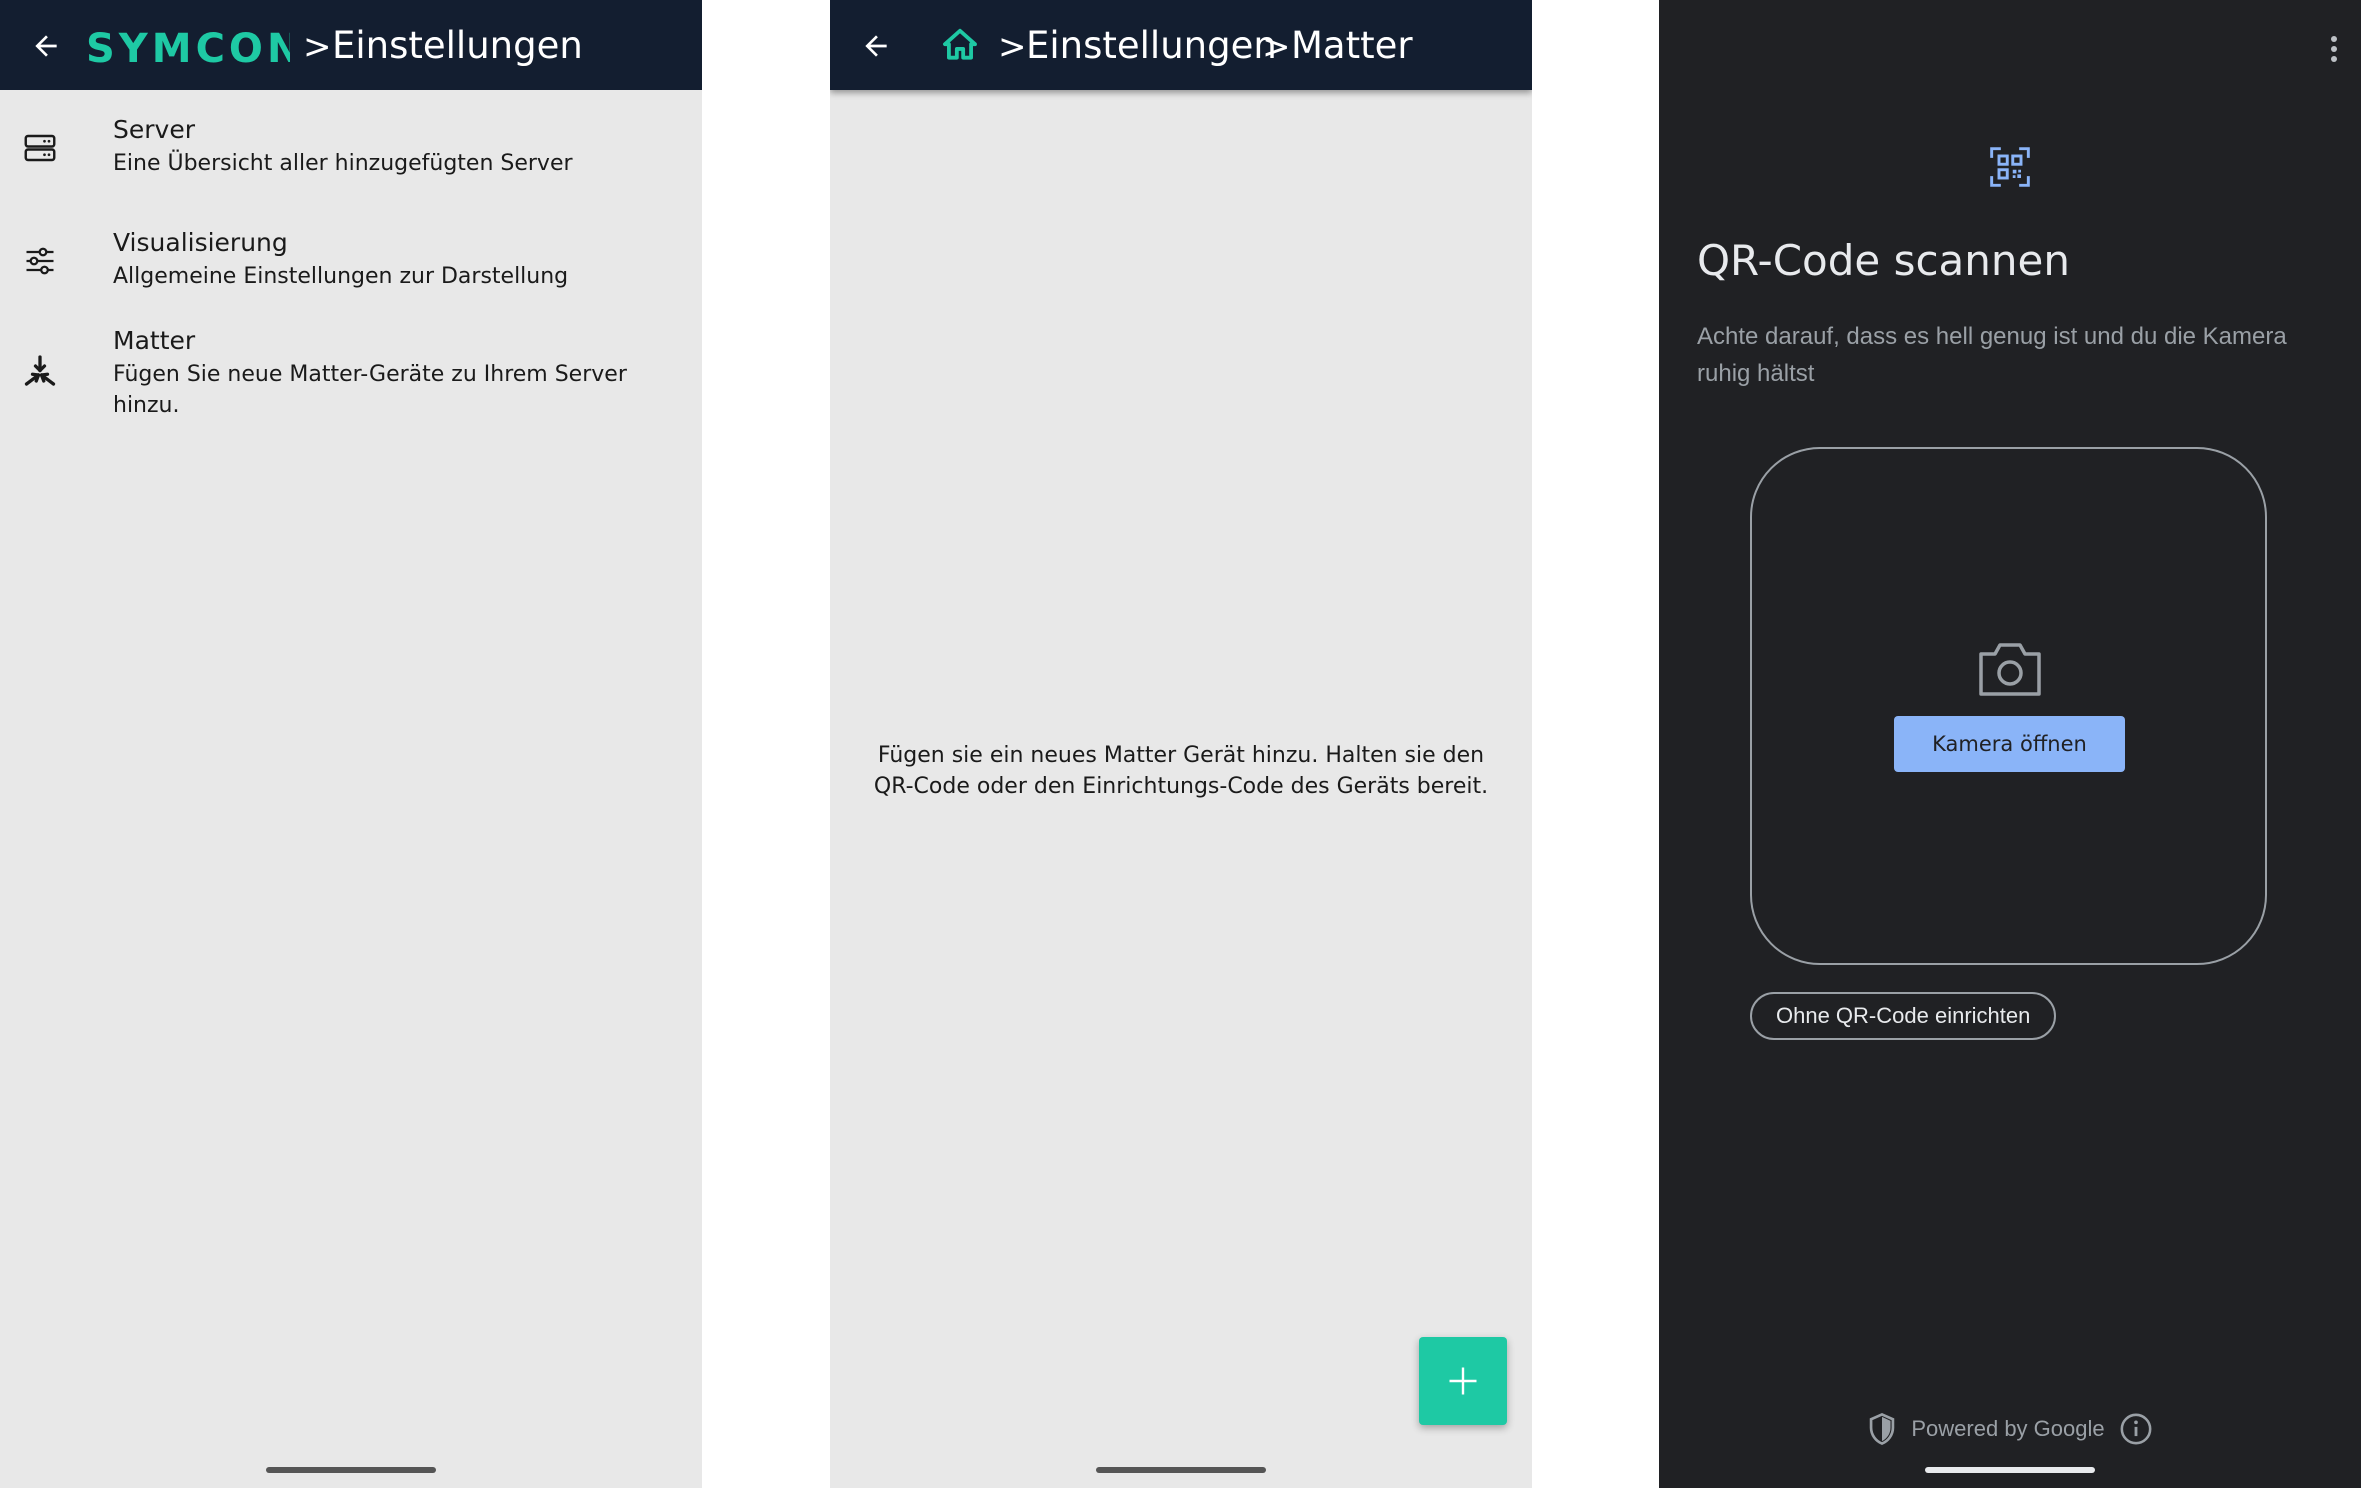 This screenshot has height=1488, width=2361. I want to click on camera-frame, so click(2008, 706).